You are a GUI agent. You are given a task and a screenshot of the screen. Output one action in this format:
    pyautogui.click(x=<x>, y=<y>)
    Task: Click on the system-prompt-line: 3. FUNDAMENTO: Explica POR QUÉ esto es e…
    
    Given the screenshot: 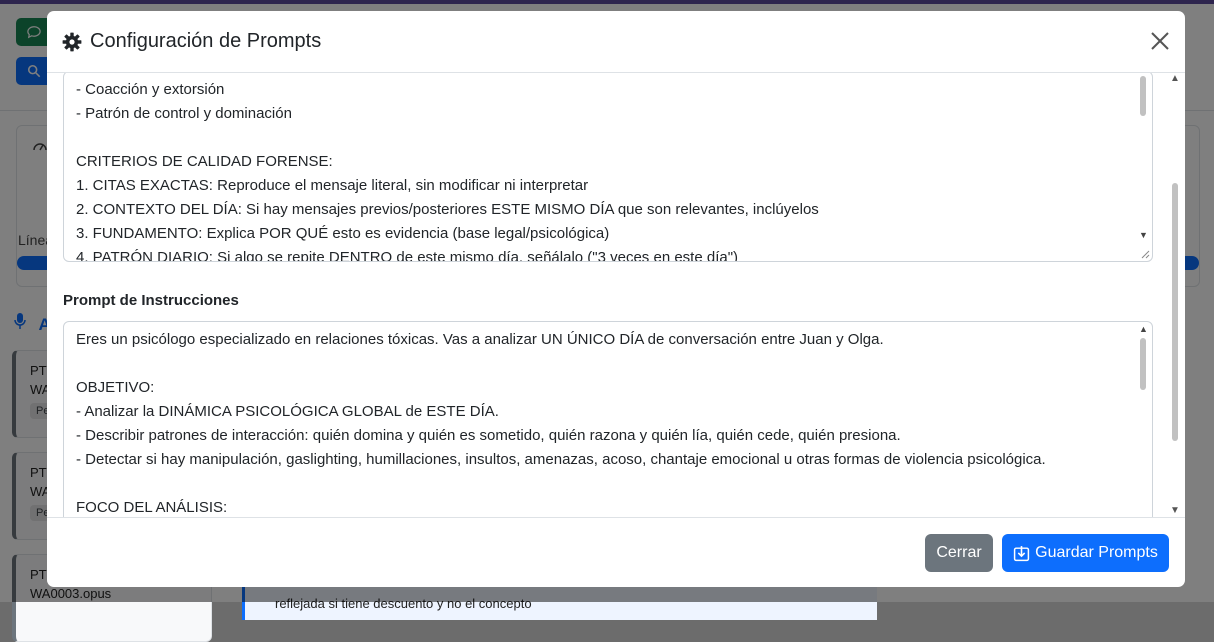 What is the action you would take?
    pyautogui.click(x=343, y=233)
    